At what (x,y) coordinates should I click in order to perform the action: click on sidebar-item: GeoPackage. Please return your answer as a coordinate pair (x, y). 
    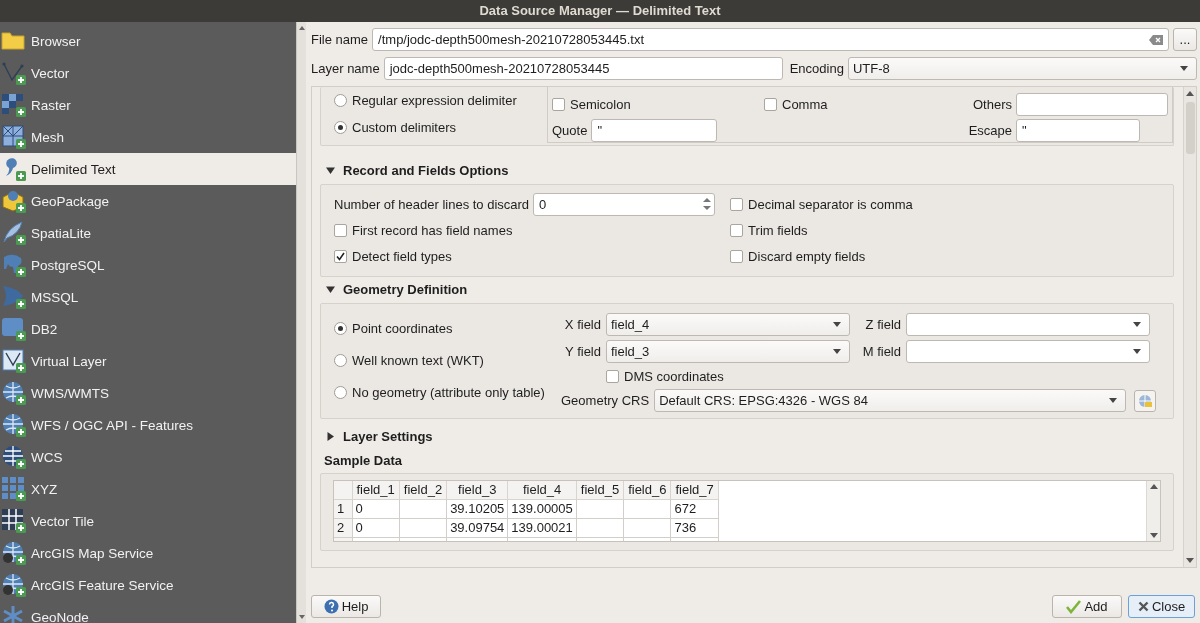
    Looking at the image, I should click on (148, 201).